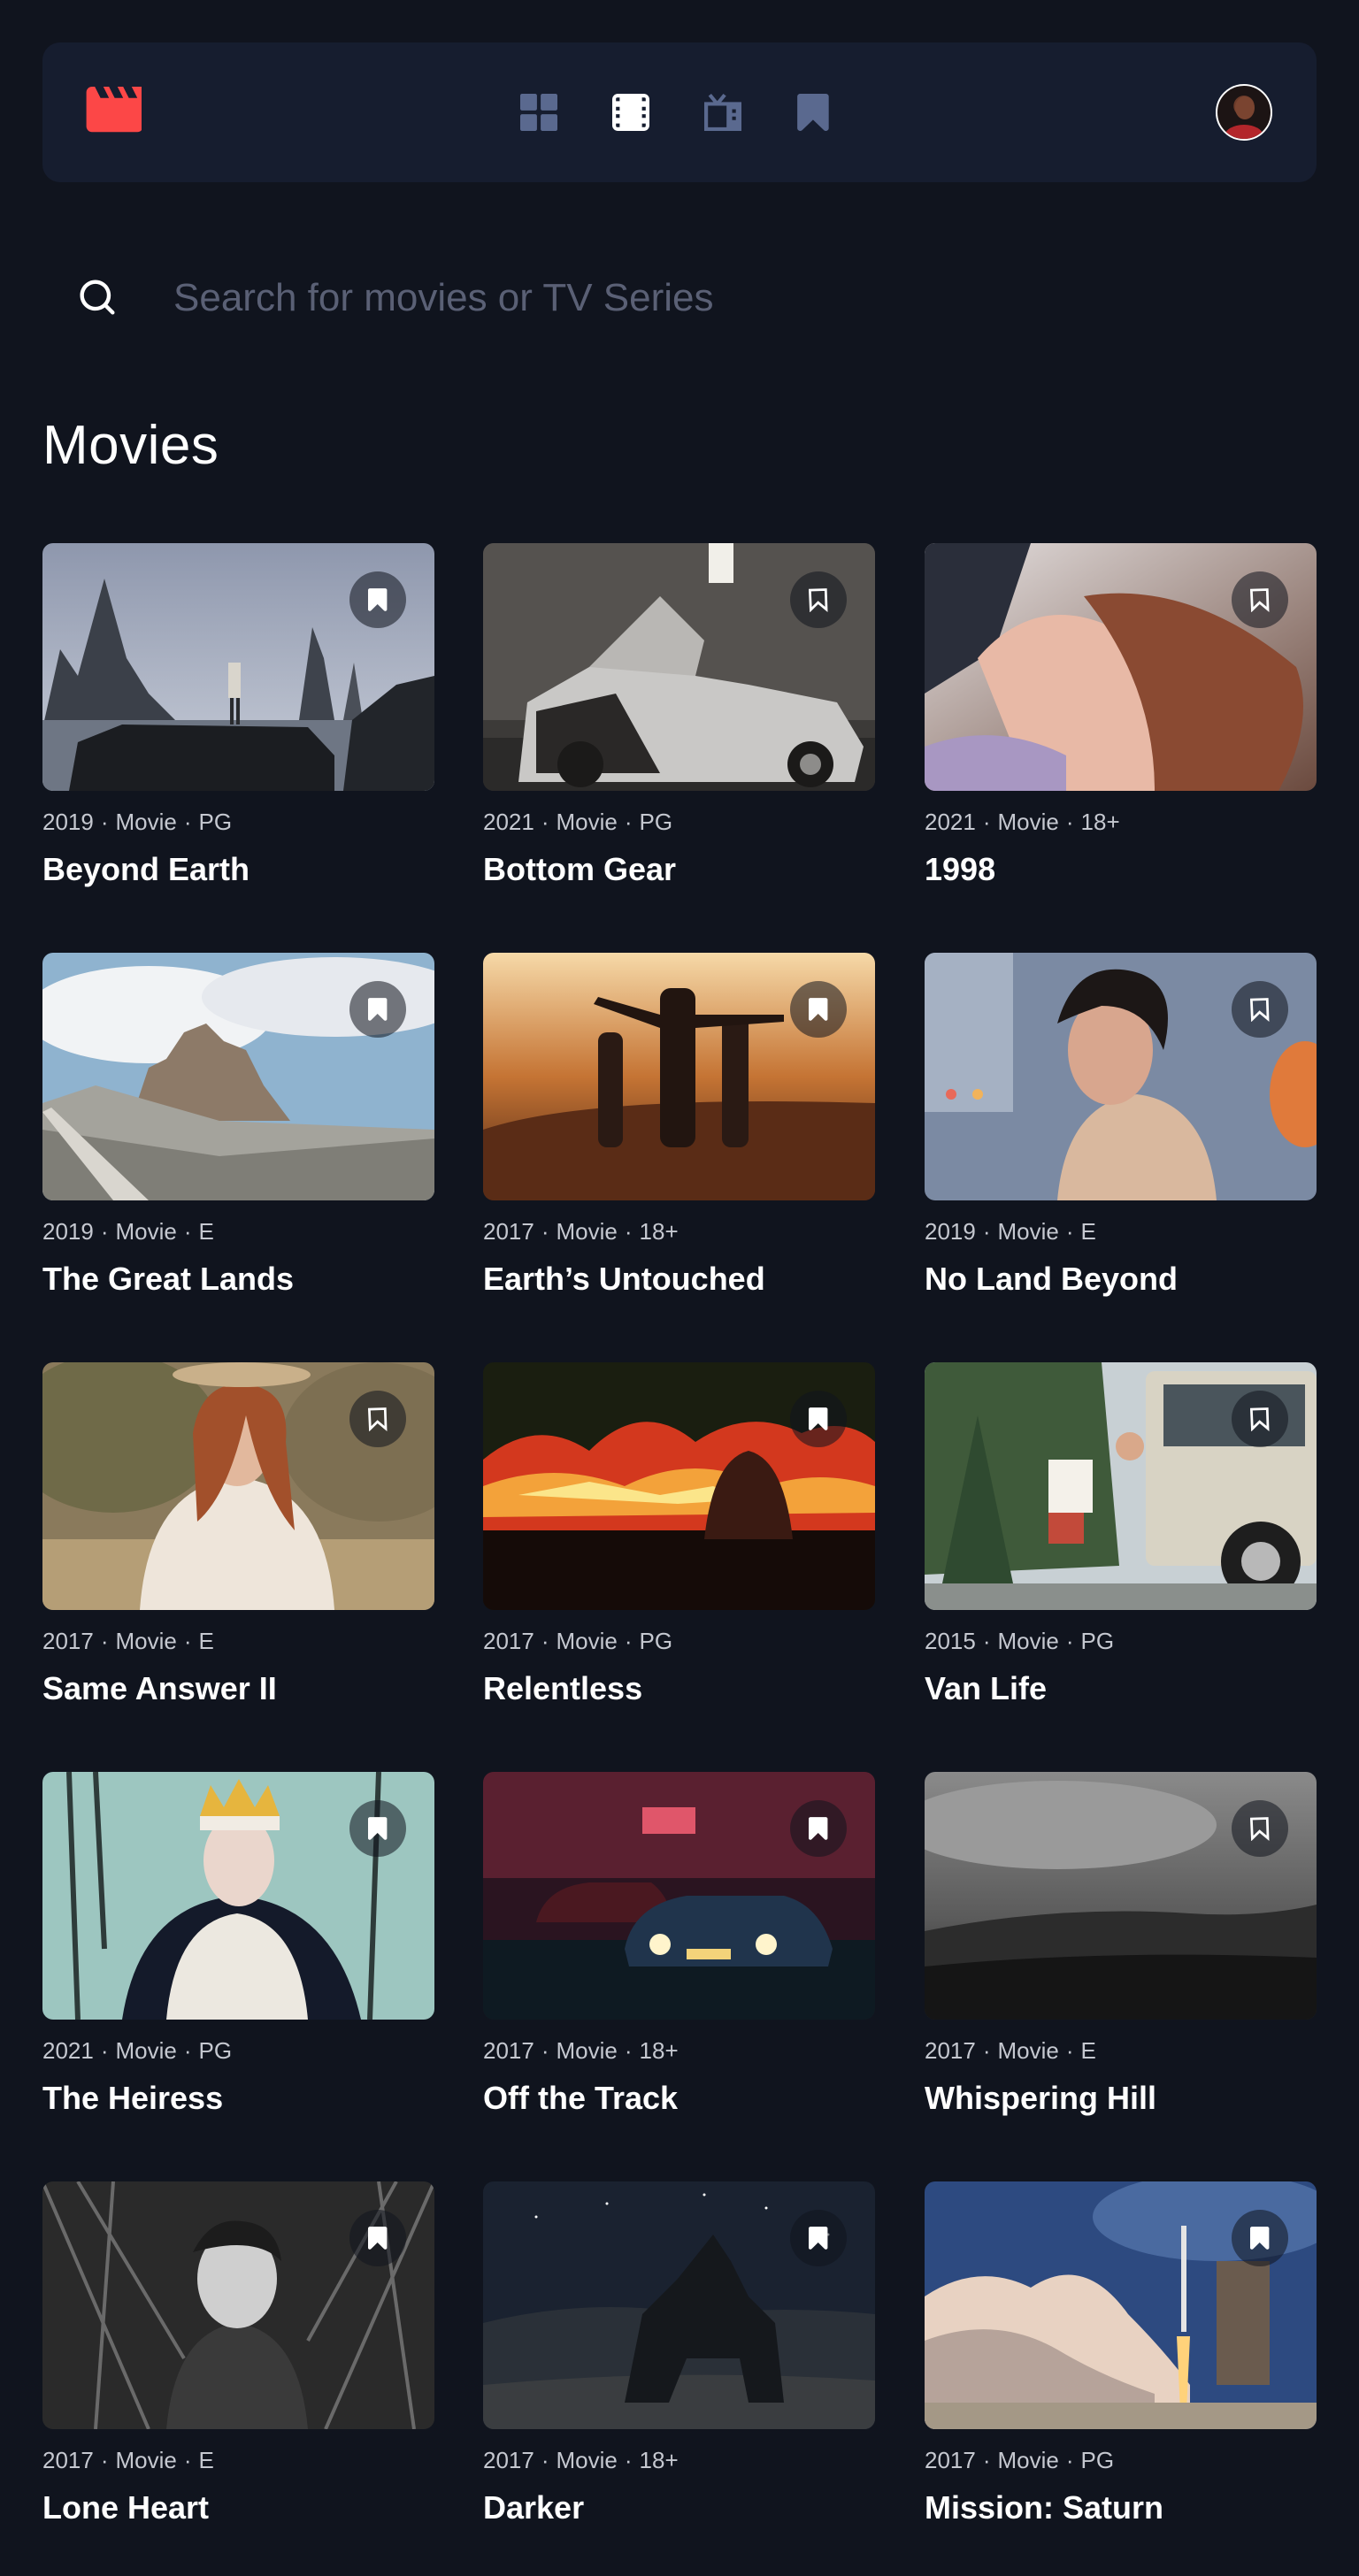 The image size is (1359, 2576). I want to click on movie-card: 2021 · Movie · PG Bottom Gear, so click(679, 720).